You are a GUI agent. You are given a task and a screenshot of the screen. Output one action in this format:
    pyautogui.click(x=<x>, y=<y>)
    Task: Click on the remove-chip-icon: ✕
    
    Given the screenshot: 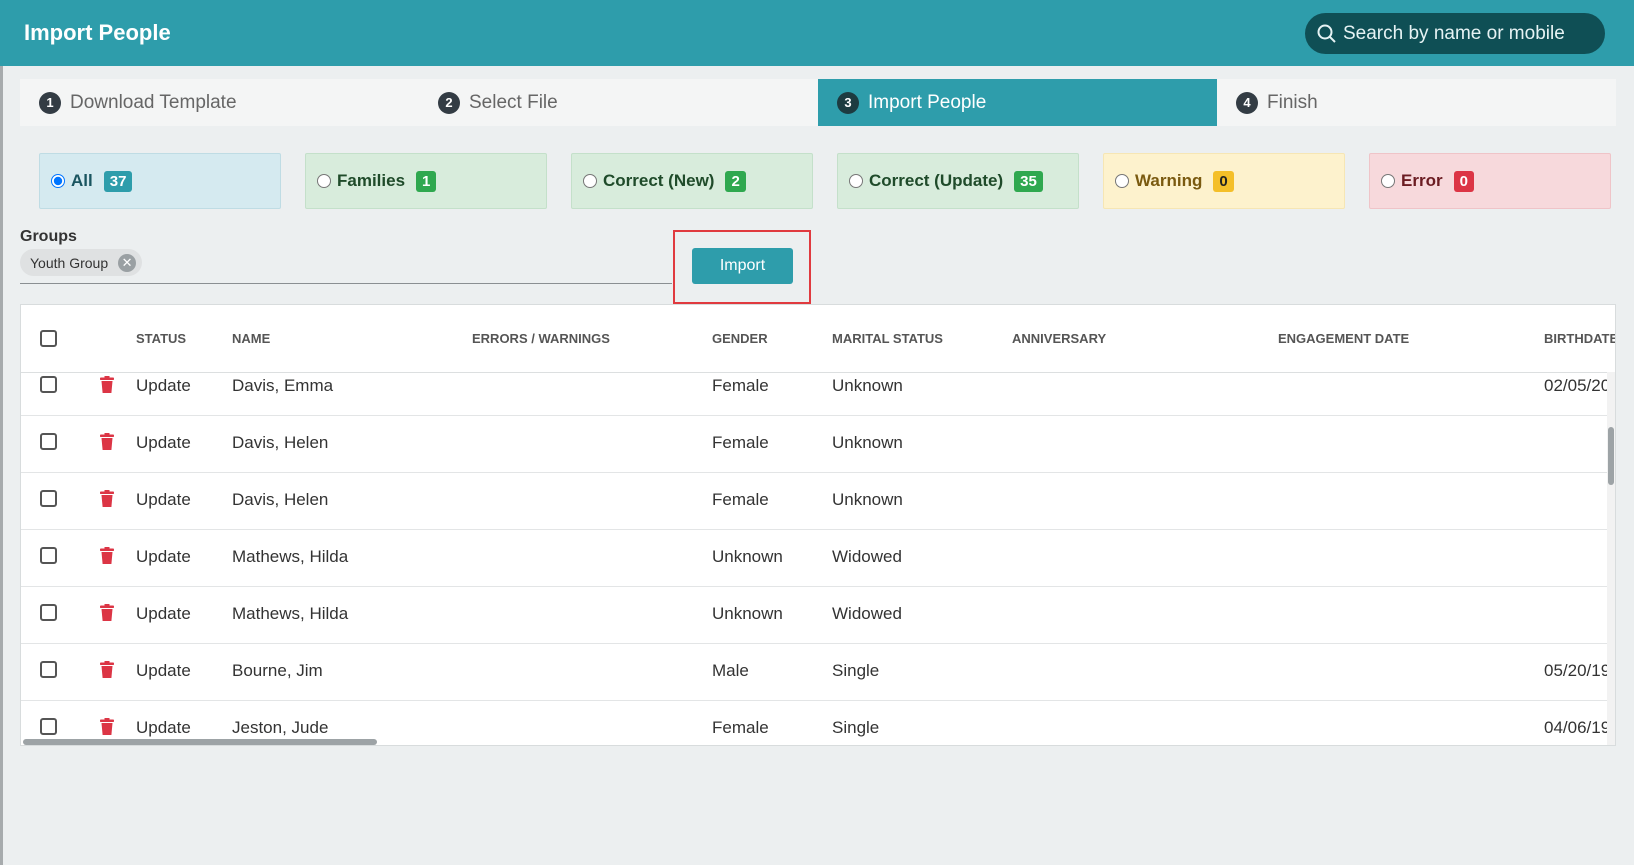 What is the action you would take?
    pyautogui.click(x=127, y=262)
    